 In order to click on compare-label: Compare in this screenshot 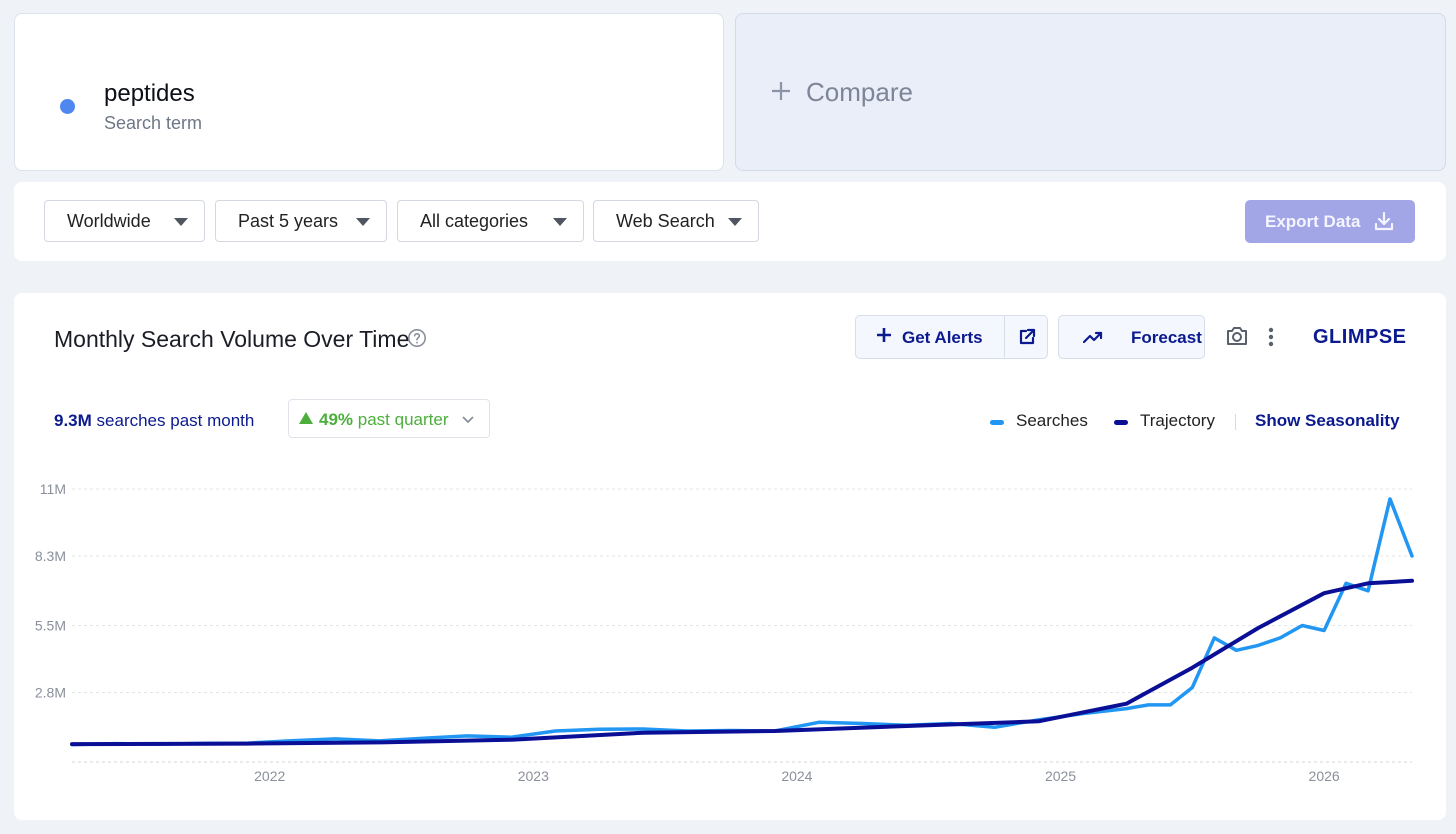, I will do `click(859, 92)`.